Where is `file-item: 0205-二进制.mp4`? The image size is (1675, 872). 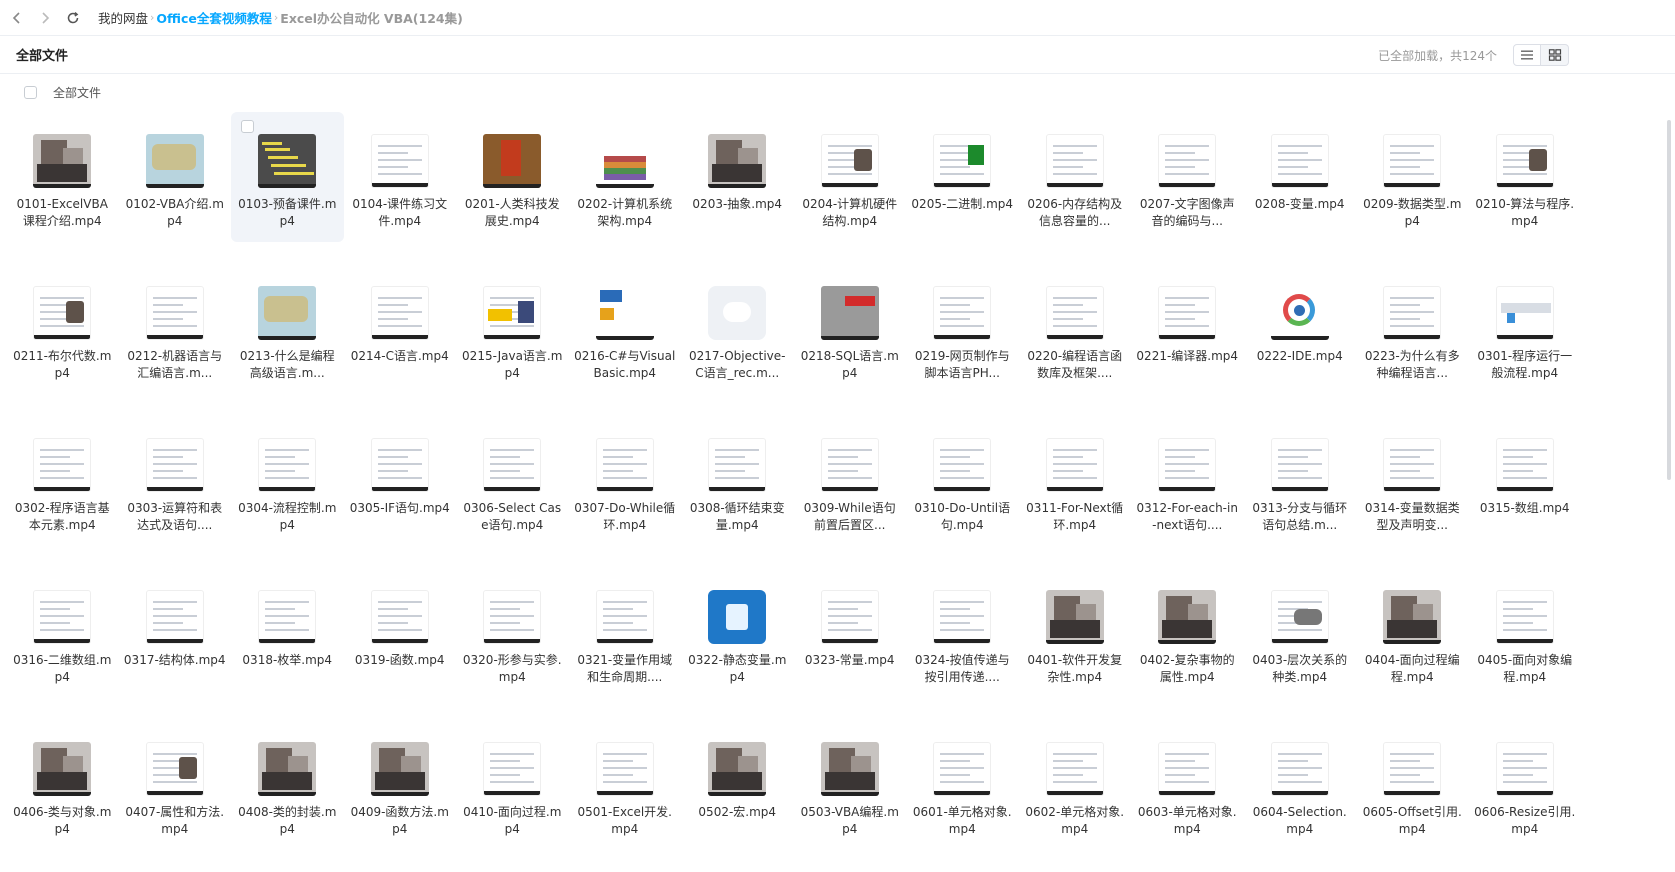 file-item: 0205-二进制.mp4 is located at coordinates (962, 177).